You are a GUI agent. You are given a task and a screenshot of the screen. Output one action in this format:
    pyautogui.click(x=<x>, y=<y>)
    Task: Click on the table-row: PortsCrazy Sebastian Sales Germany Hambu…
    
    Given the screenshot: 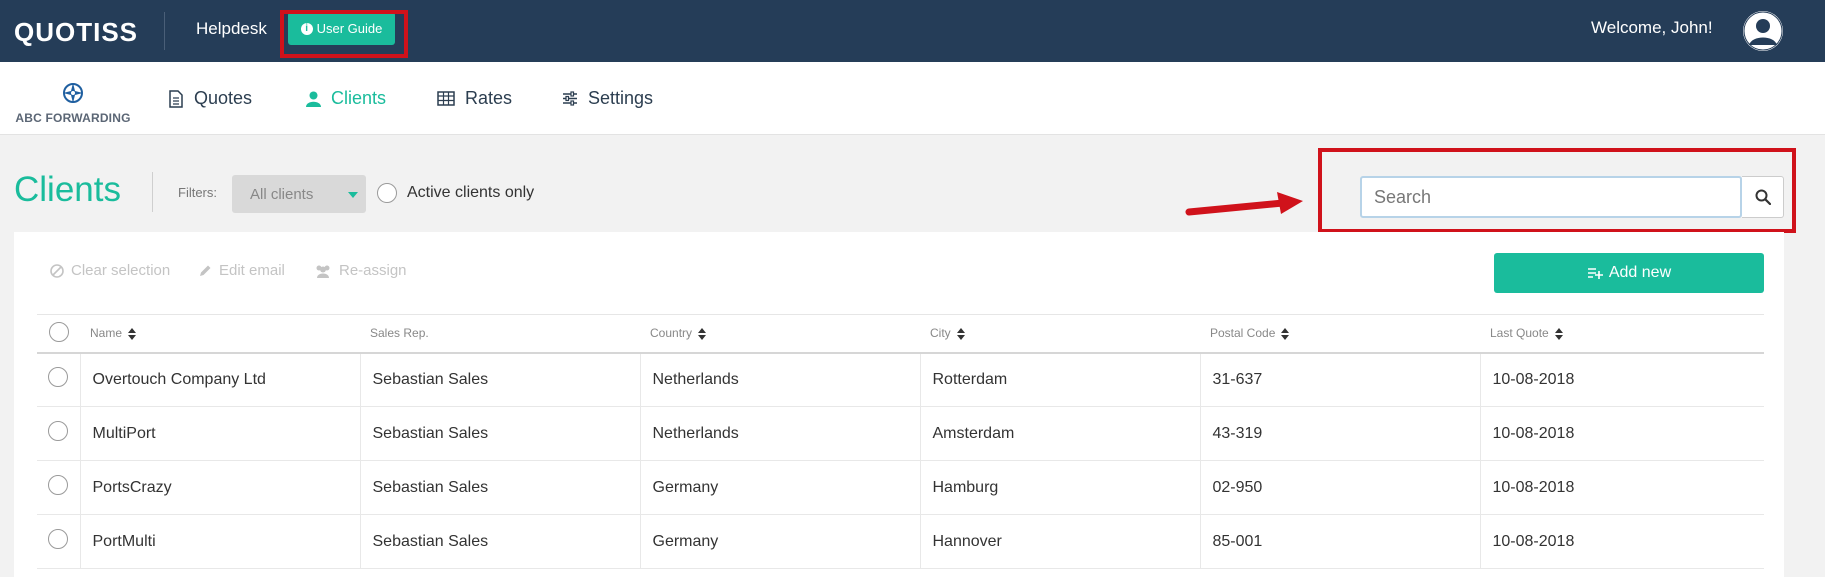 What is the action you would take?
    pyautogui.click(x=900, y=487)
    